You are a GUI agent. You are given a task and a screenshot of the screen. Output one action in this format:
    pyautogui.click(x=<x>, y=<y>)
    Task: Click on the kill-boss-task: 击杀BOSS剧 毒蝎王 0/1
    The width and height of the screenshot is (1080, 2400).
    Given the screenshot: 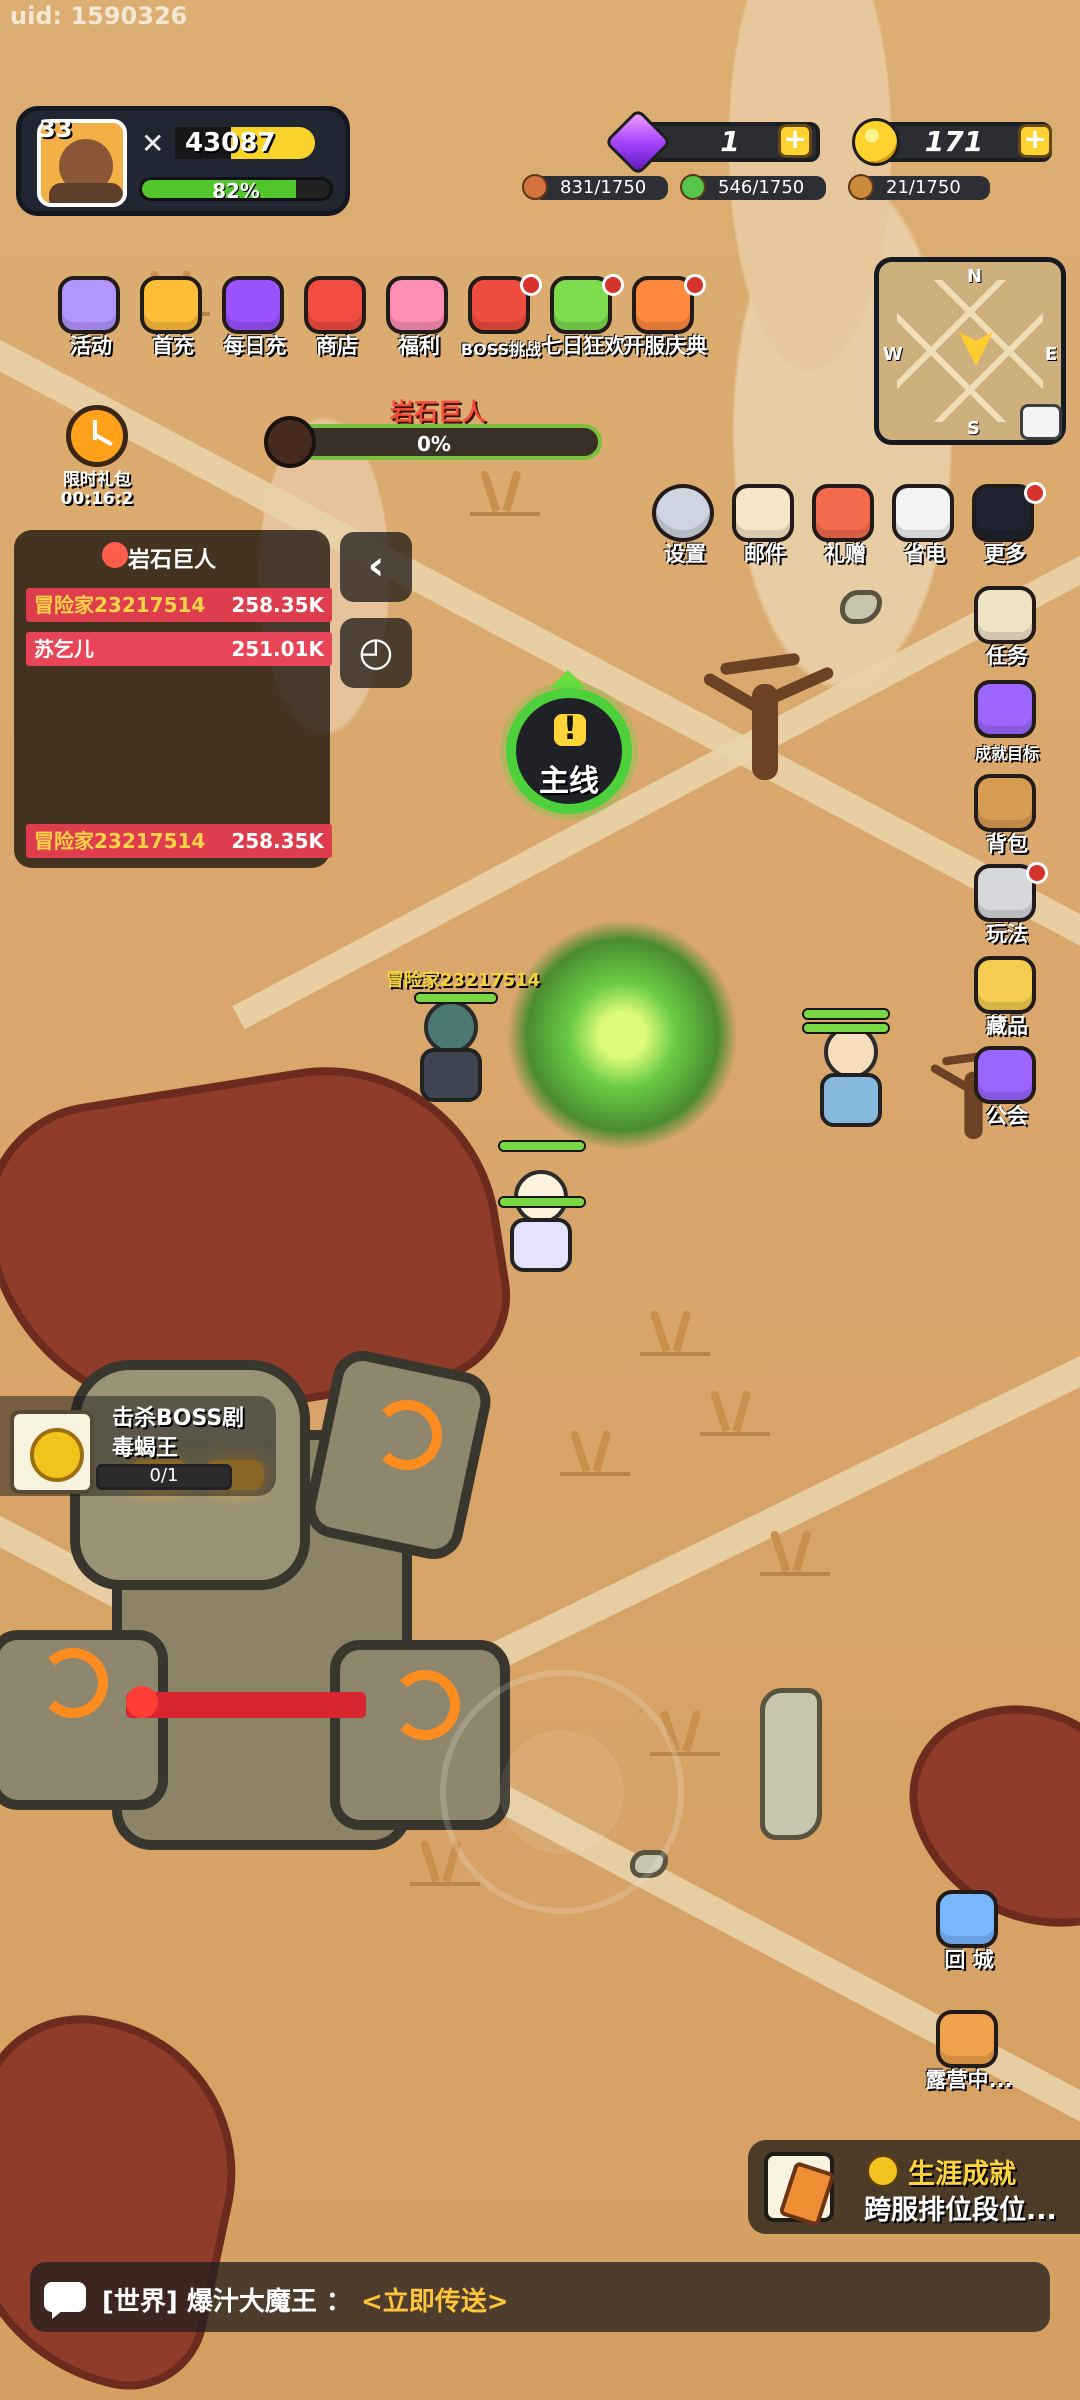 What is the action you would take?
    pyautogui.click(x=138, y=1446)
    